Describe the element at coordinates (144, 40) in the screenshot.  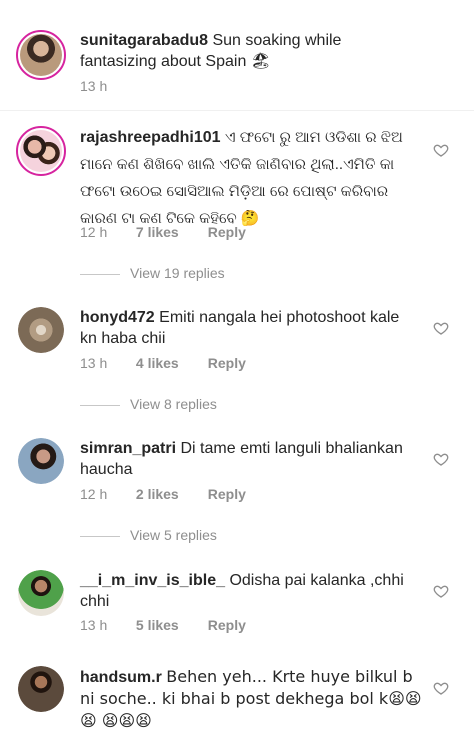
I see `comment-username: sunitagarabadu8` at that location.